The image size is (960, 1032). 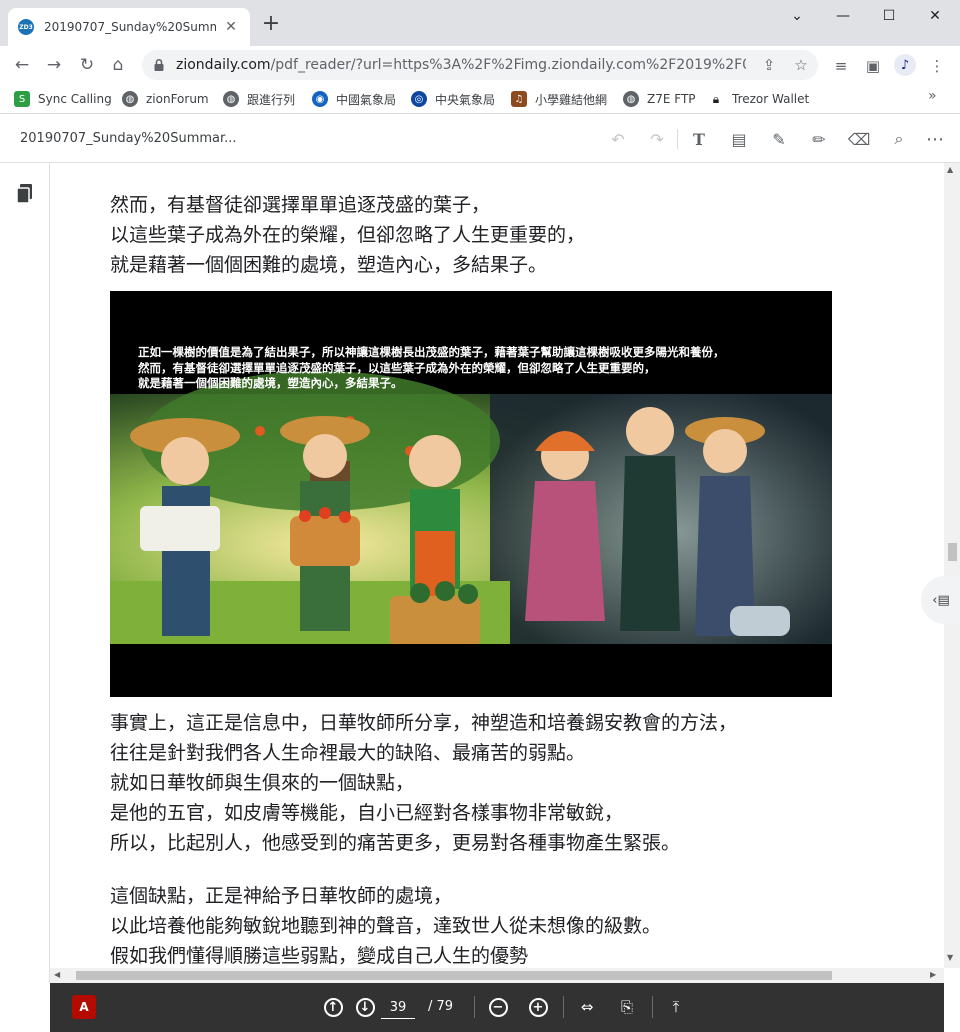 What do you see at coordinates (587, 1007) in the screenshot?
I see `fit-width-icon: ⇔` at bounding box center [587, 1007].